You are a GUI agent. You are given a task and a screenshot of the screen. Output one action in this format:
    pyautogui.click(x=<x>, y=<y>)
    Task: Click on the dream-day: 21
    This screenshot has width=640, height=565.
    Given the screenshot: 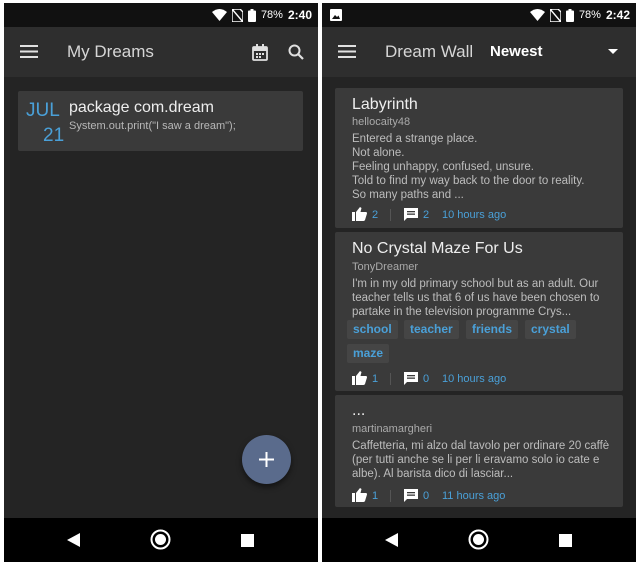 What is the action you would take?
    pyautogui.click(x=54, y=135)
    